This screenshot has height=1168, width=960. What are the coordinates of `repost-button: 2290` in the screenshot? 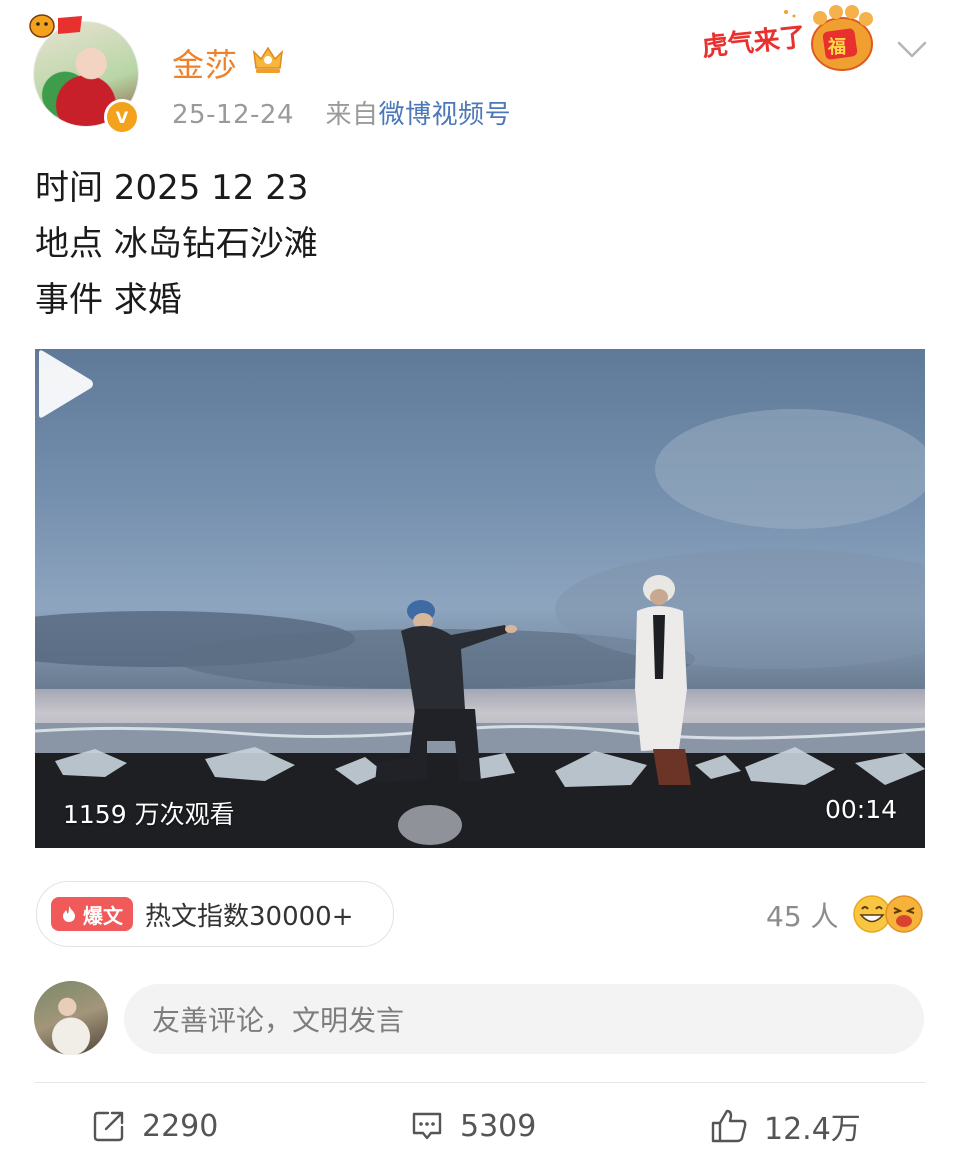 It's located at (155, 1126).